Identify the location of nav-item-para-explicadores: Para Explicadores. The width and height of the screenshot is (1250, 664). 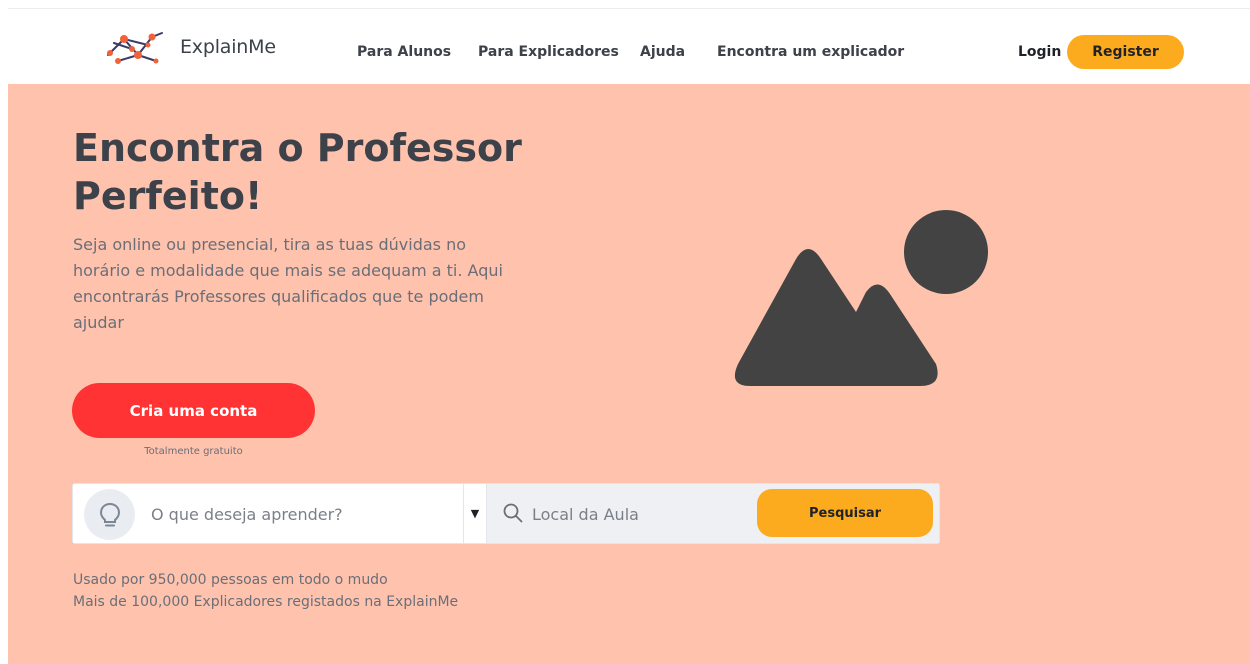
(548, 52).